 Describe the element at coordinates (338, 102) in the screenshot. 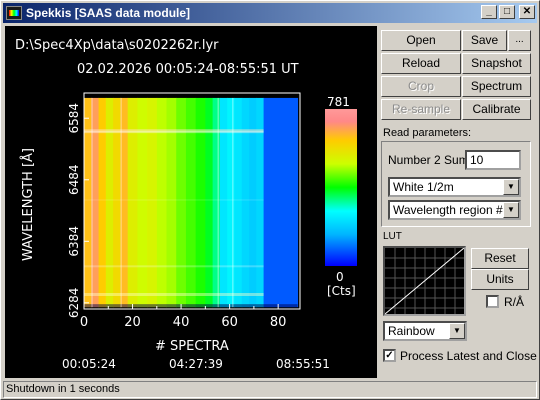

I see `colorbar-max-label: 781` at that location.